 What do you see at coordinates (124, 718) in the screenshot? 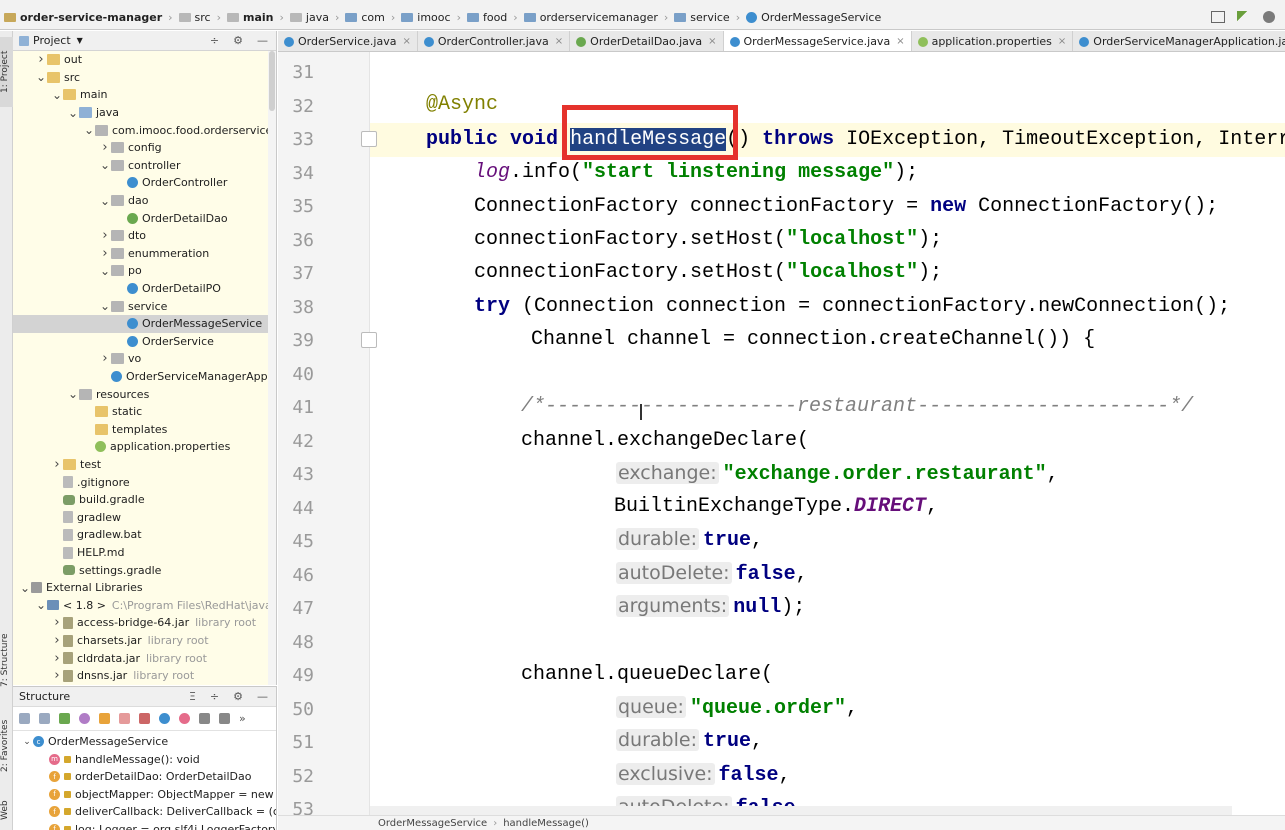
I see `show-non-public-icon` at bounding box center [124, 718].